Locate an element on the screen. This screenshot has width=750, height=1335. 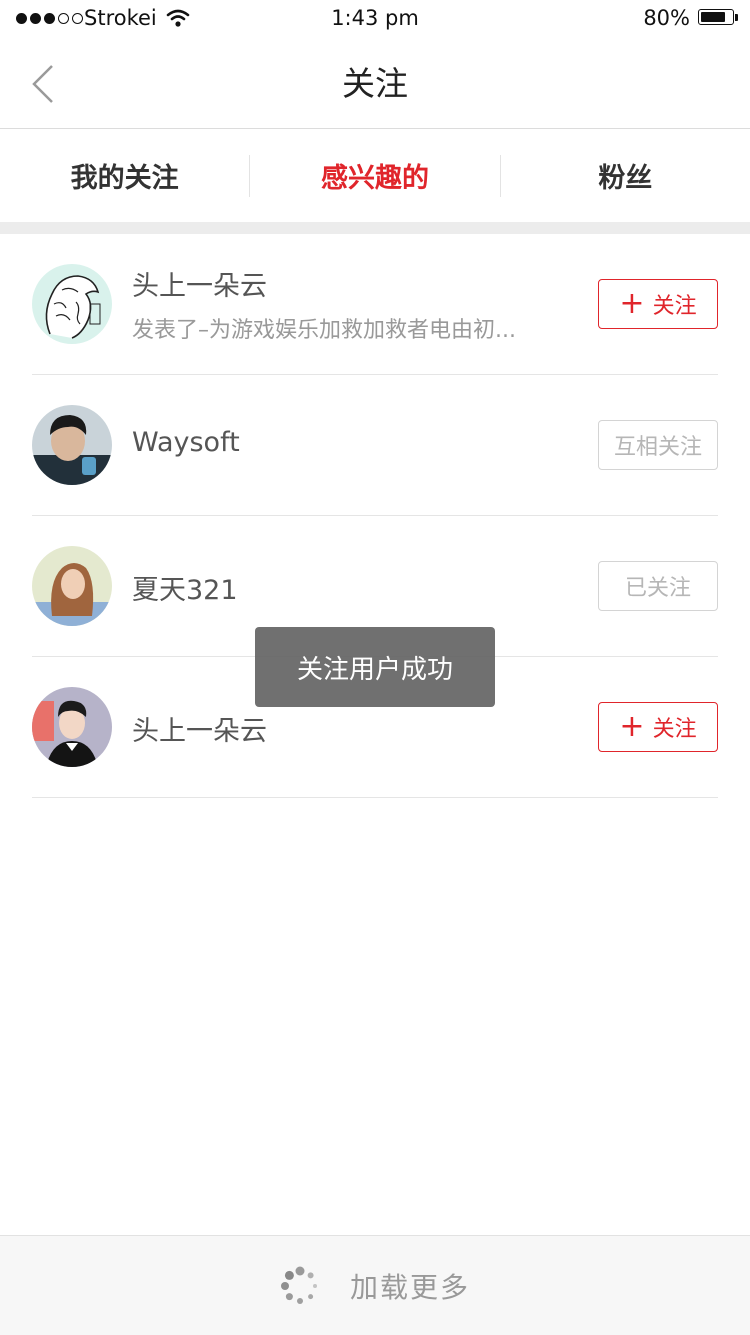
list-item: Waysoft 互相关注 is located at coordinates (375, 445).